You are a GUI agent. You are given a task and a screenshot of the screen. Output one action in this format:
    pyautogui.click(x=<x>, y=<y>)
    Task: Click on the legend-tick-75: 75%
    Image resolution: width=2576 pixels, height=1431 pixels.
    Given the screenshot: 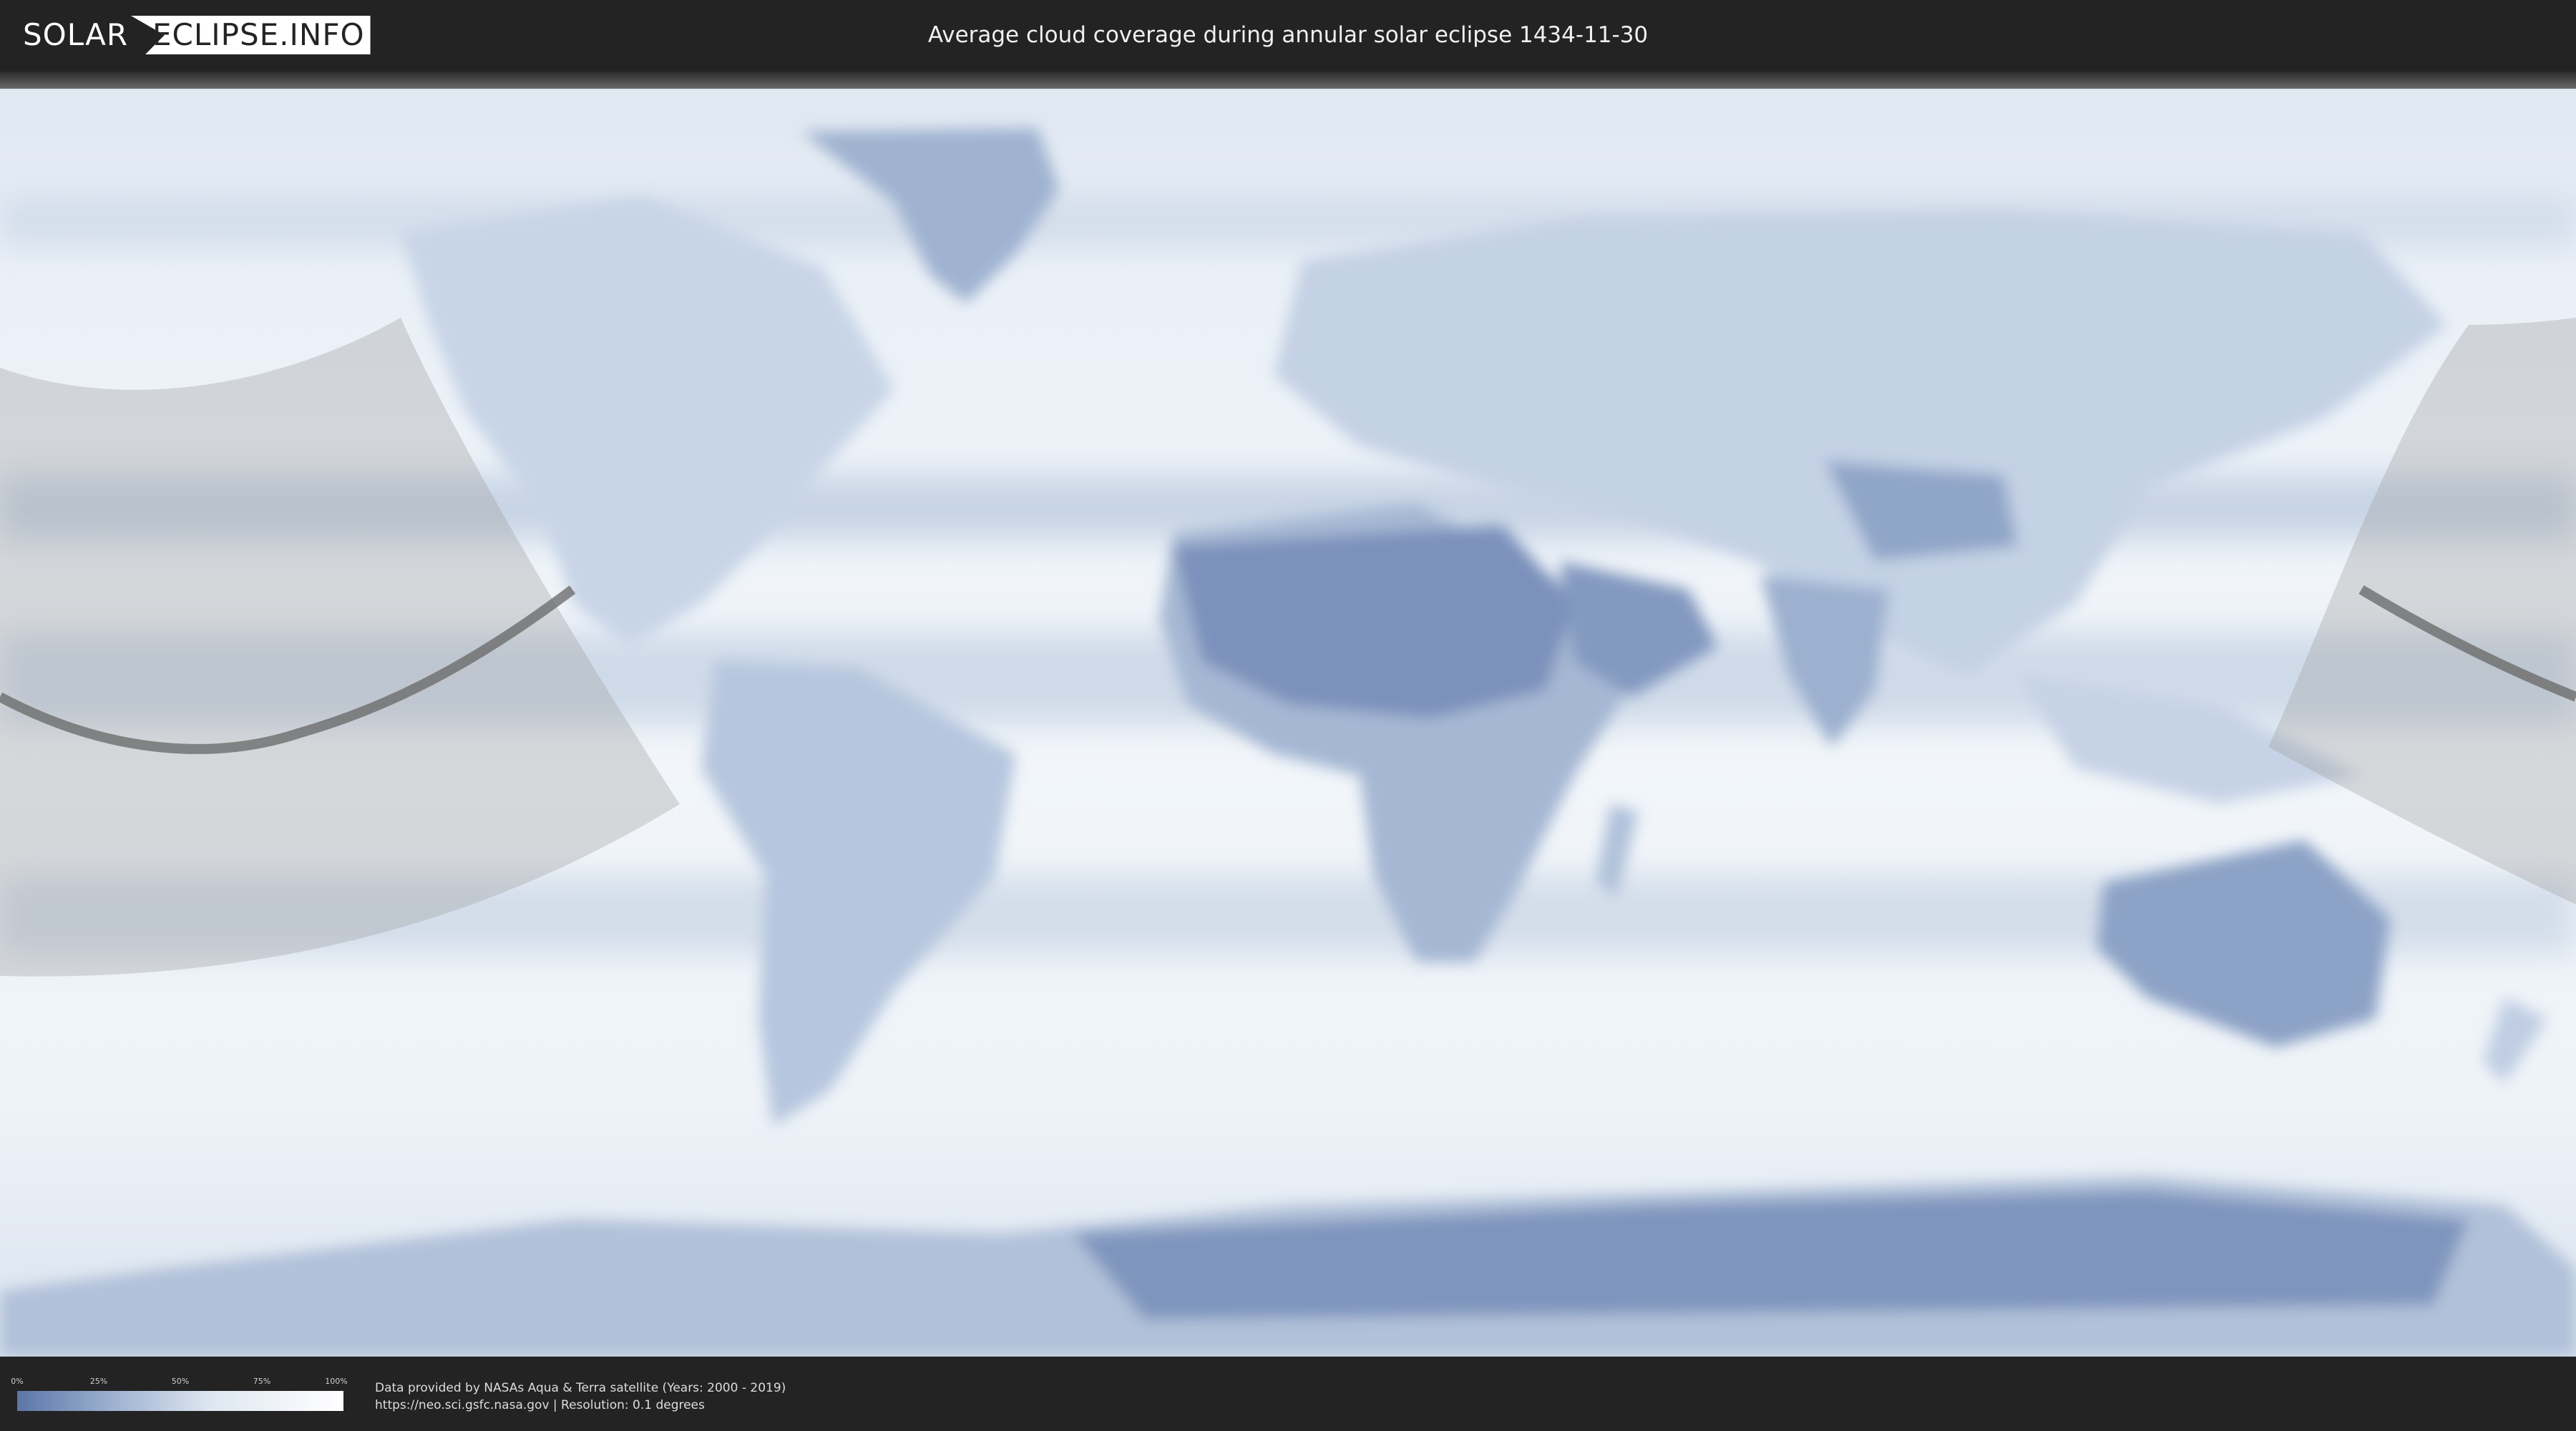 What is the action you would take?
    pyautogui.click(x=262, y=1382)
    